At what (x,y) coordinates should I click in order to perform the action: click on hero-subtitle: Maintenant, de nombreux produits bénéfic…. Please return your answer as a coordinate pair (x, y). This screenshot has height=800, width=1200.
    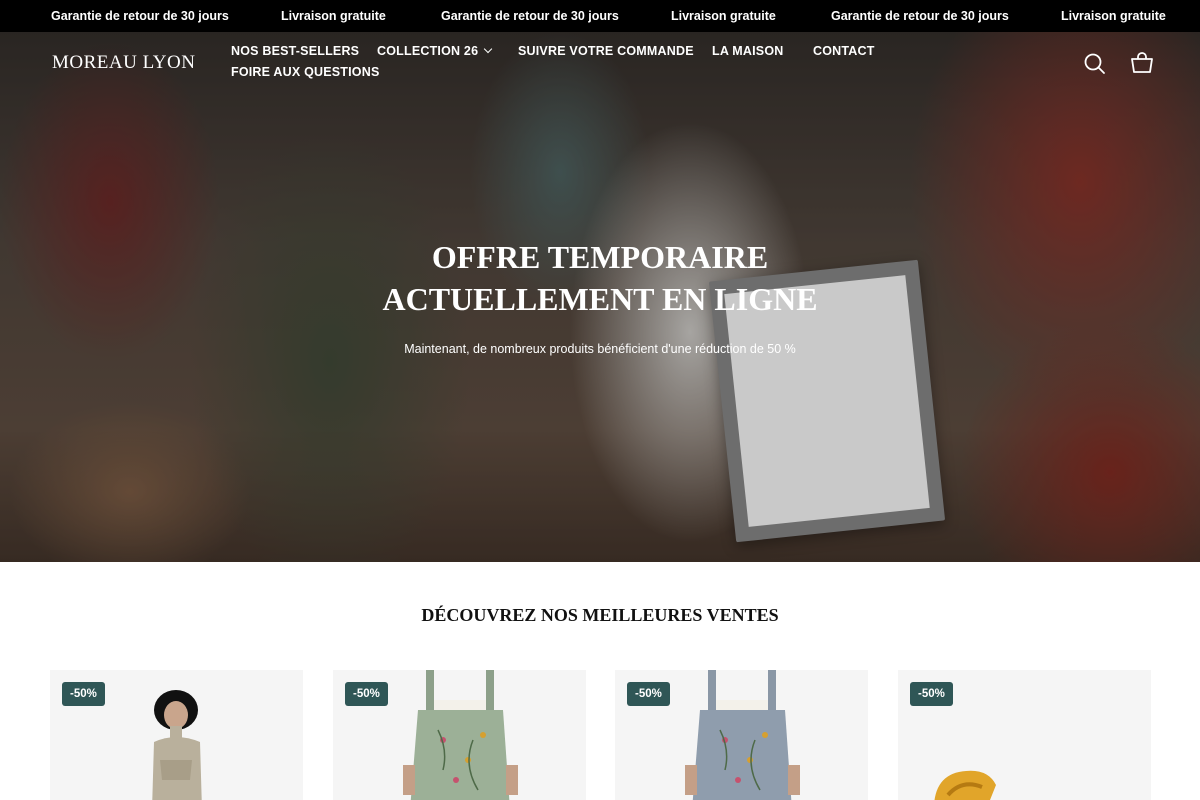
    Looking at the image, I should click on (600, 349).